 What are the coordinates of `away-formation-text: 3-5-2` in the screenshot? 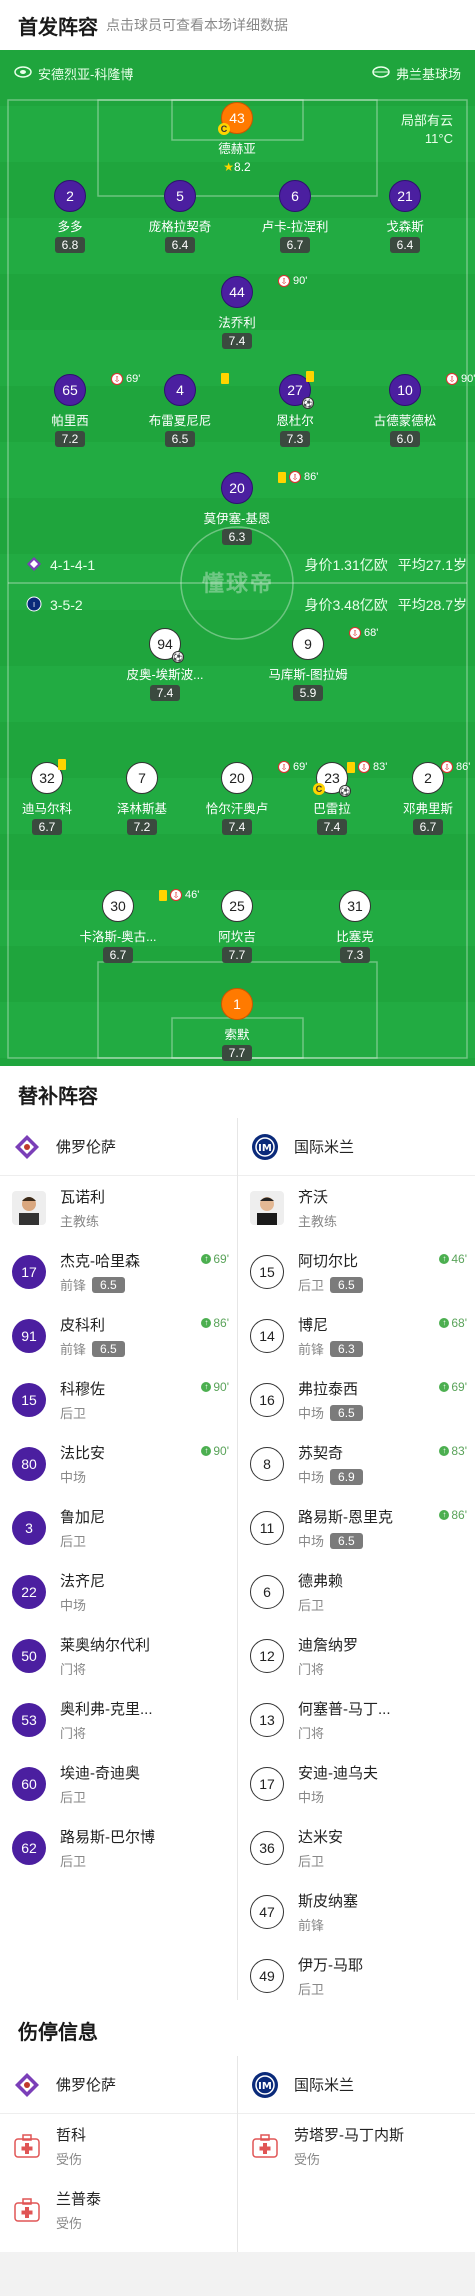 It's located at (66, 605).